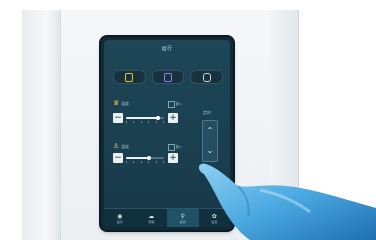  I want to click on mode-2-button, so click(168, 77).